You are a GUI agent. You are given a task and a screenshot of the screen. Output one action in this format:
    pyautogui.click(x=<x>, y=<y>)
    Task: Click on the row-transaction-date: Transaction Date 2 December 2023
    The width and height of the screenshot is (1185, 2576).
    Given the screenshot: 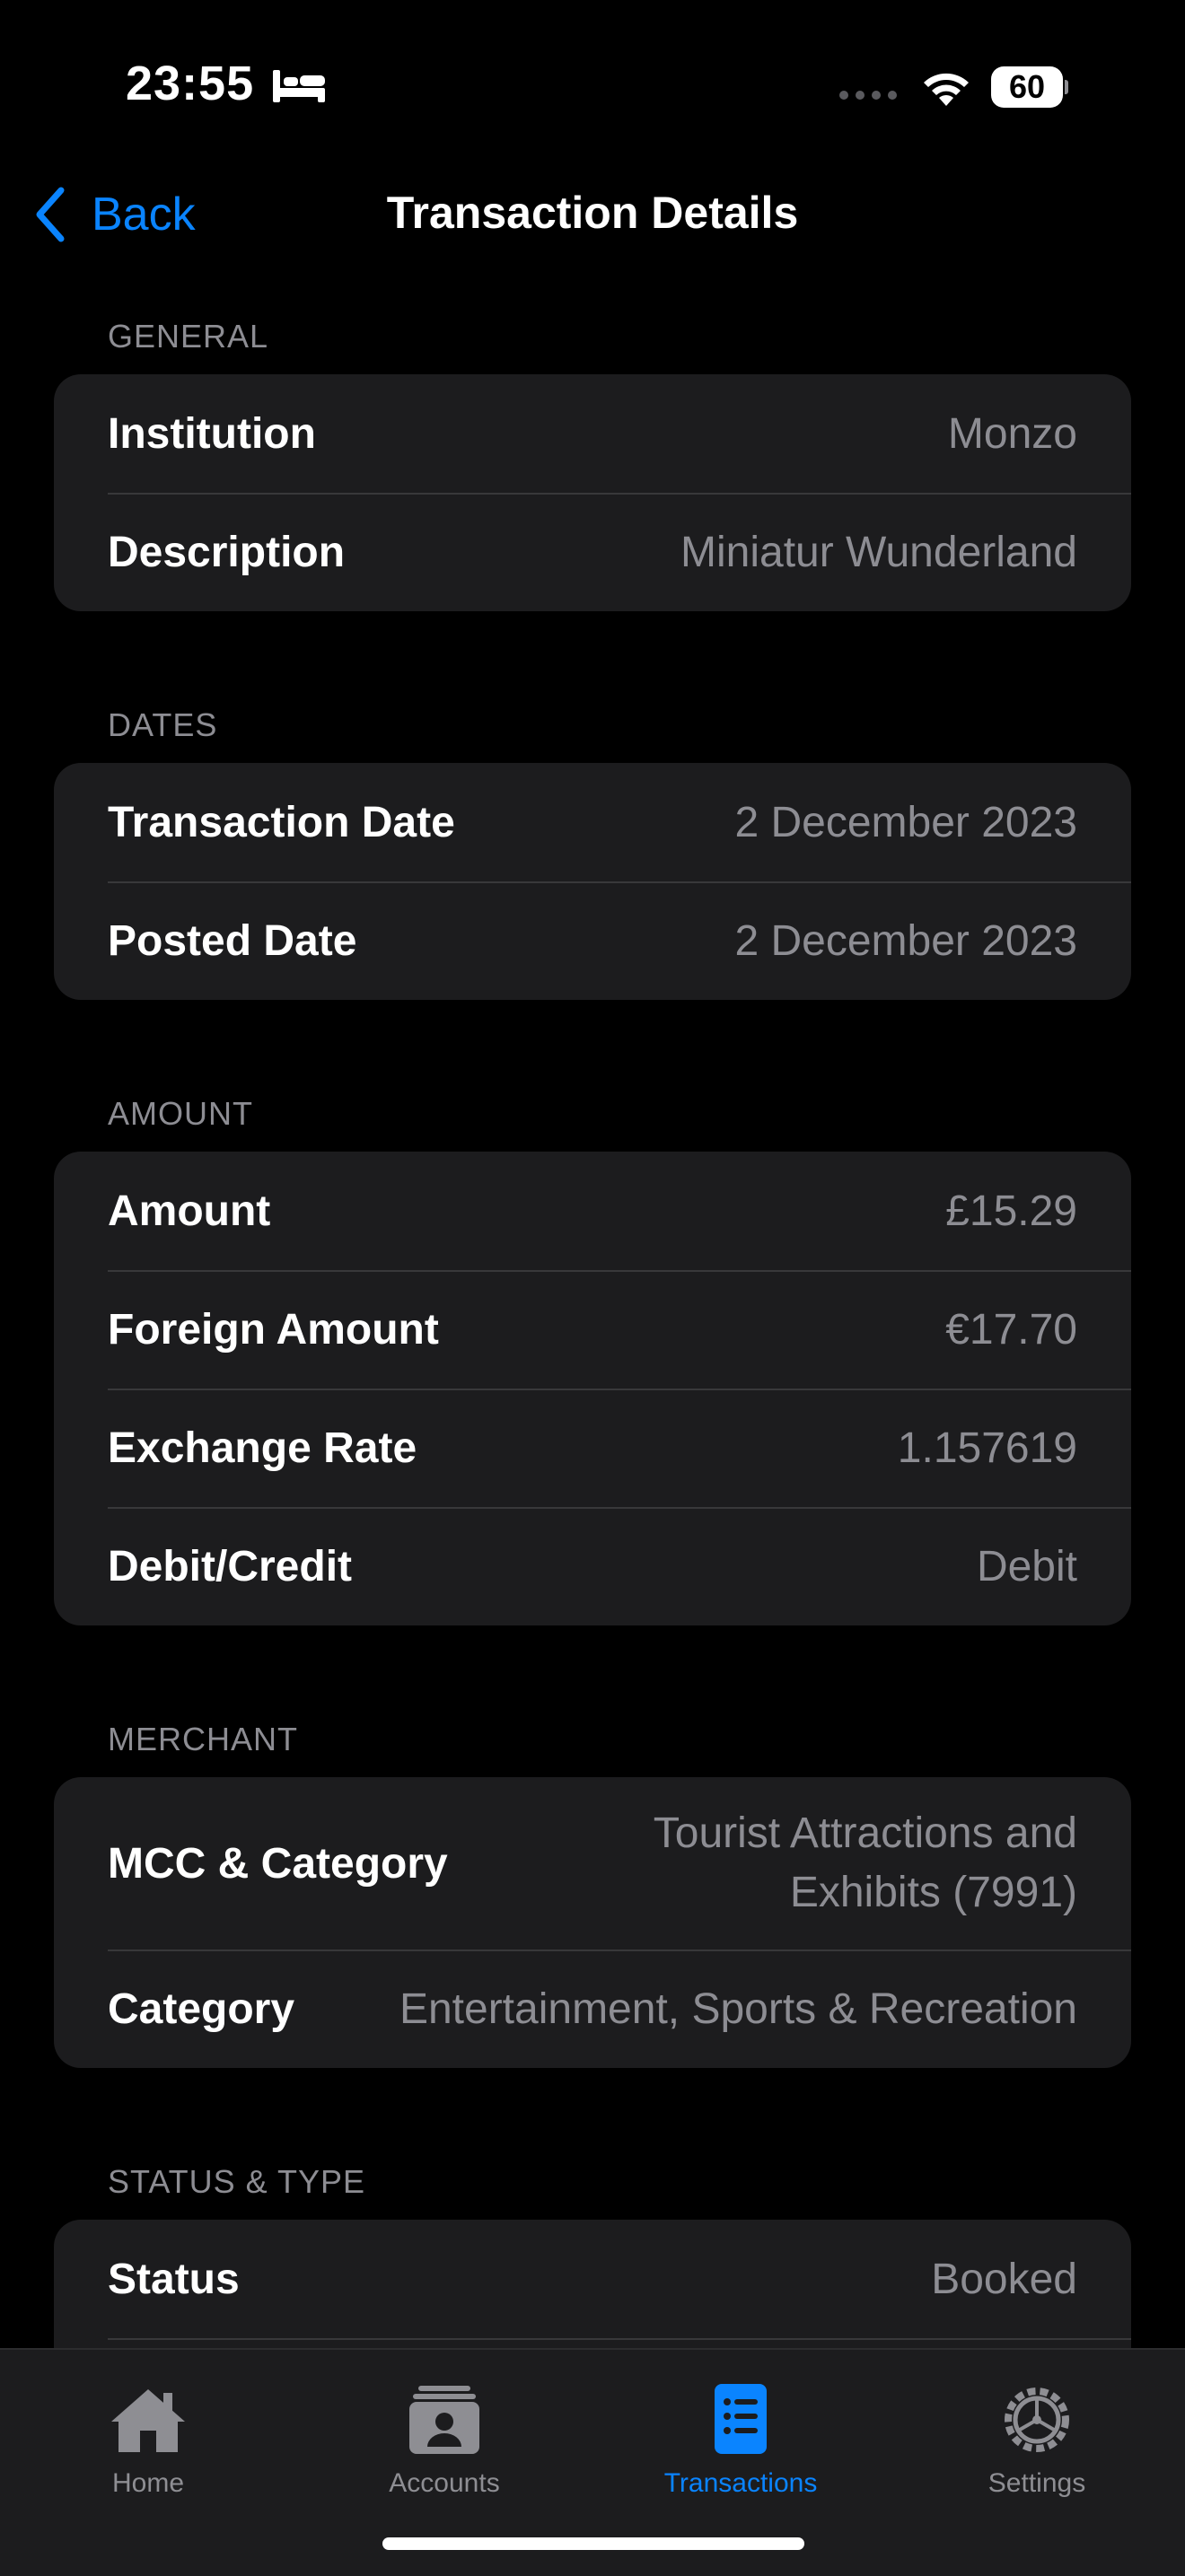 What is the action you would take?
    pyautogui.click(x=592, y=822)
    